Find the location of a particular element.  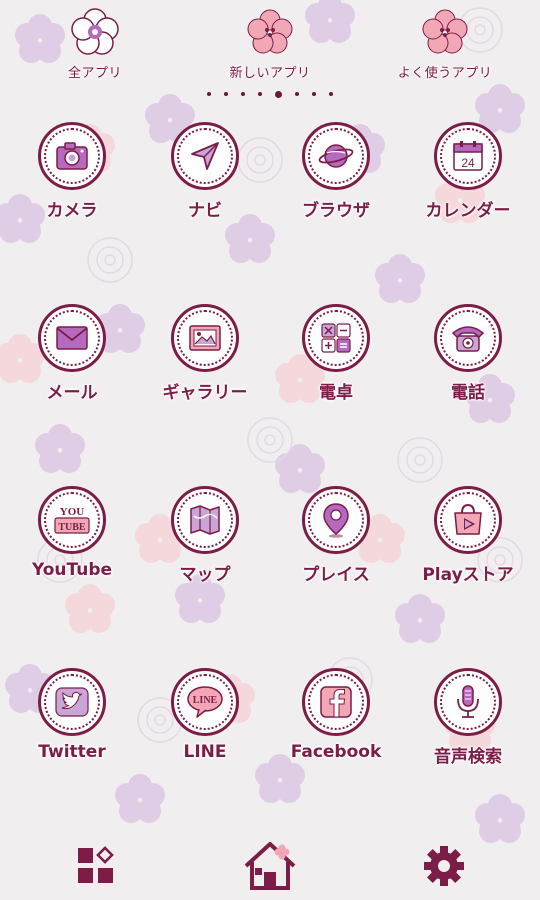

app-label: 音声検索 is located at coordinates (468, 757).